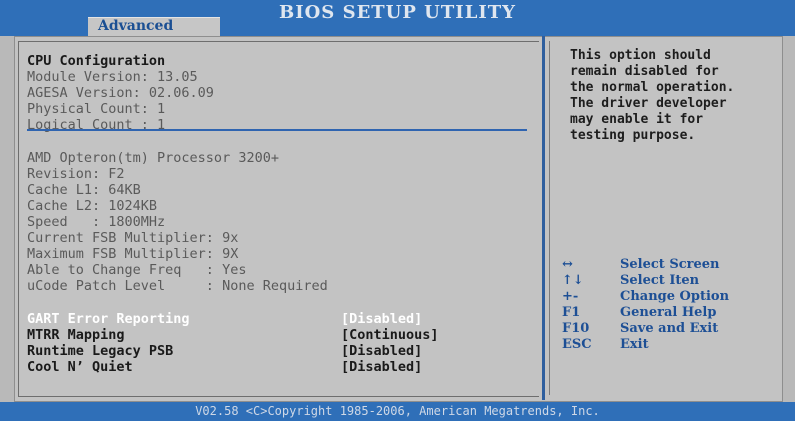 This screenshot has width=795, height=421. I want to click on key-exit: ESC Exit, so click(672, 345).